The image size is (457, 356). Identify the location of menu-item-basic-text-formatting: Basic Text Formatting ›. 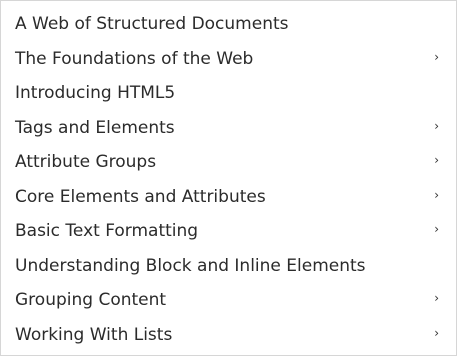
(228, 233).